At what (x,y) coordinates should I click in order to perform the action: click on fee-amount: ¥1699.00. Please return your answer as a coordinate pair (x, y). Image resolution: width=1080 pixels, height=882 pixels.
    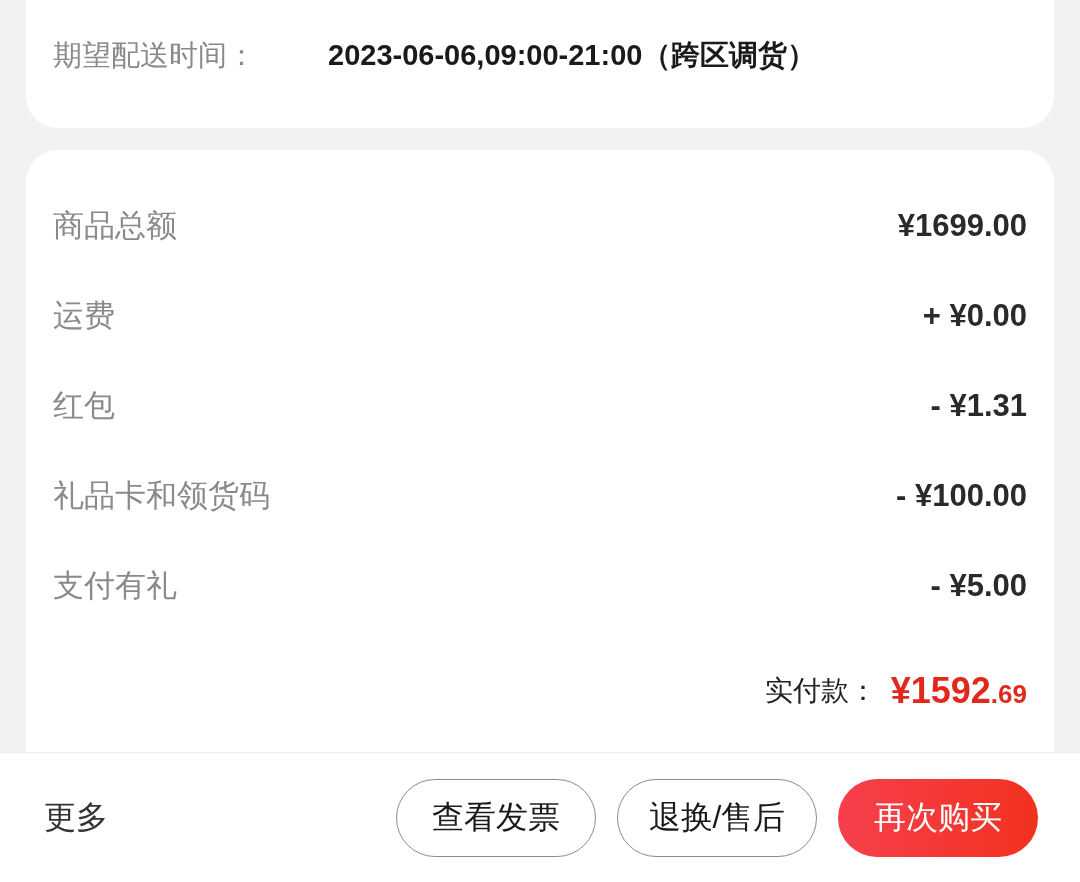
    Looking at the image, I should click on (962, 226).